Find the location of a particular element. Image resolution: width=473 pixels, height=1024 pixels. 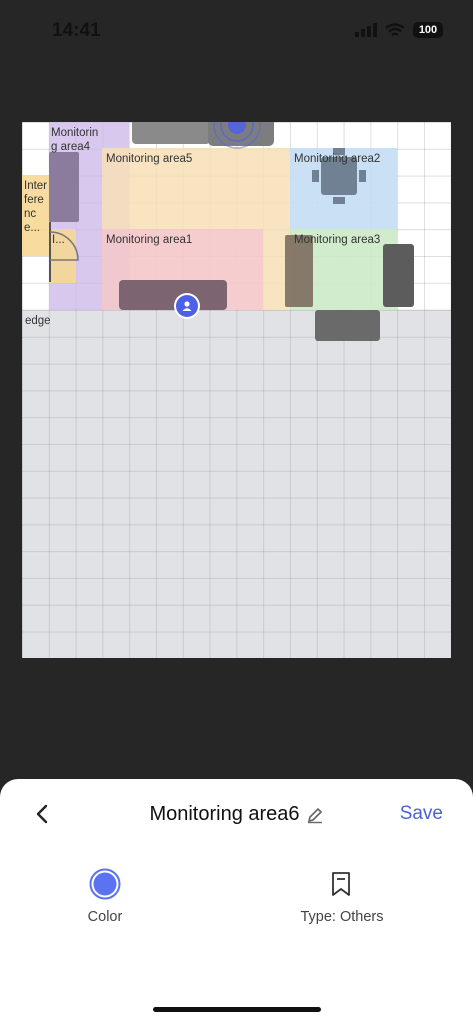

chevron-left-icon is located at coordinates (42, 814).